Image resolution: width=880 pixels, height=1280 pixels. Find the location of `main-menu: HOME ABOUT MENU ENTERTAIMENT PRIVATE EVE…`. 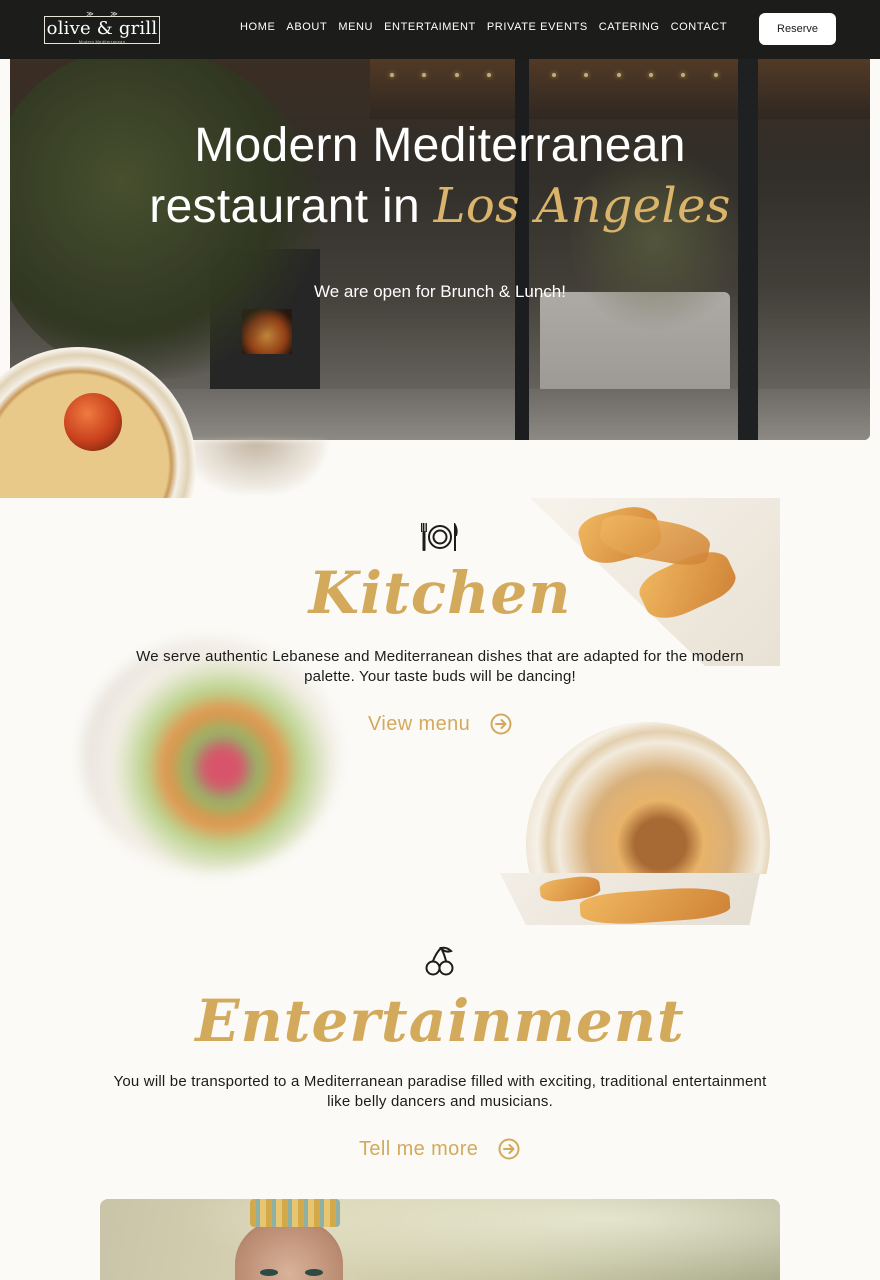

main-menu: HOME ABOUT MENU ENTERTAIMENT PRIVATE EVE… is located at coordinates (483, 27).